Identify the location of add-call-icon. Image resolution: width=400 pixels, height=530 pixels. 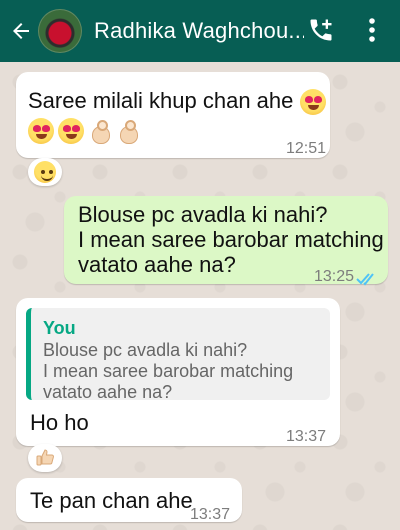
(321, 30).